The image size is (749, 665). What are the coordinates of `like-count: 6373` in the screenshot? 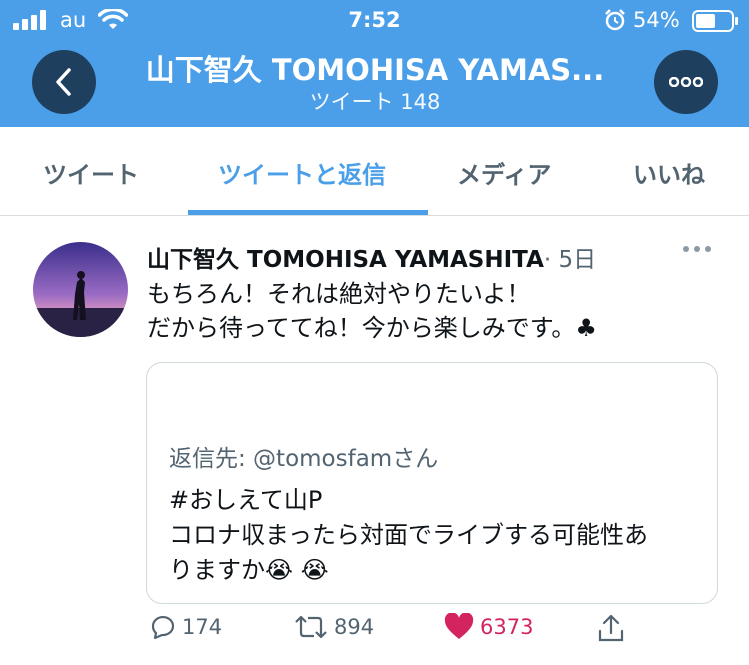 It's located at (507, 627).